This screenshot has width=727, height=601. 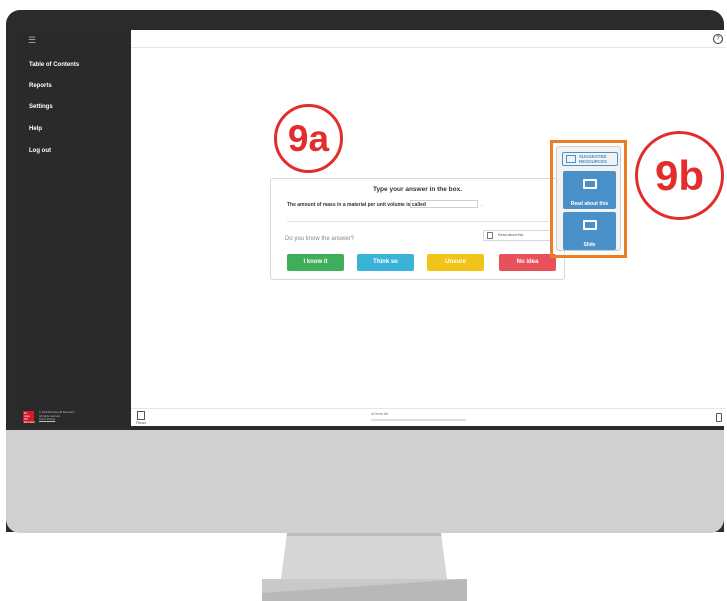 What do you see at coordinates (428, 39) in the screenshot?
I see `top-bar: ?` at bounding box center [428, 39].